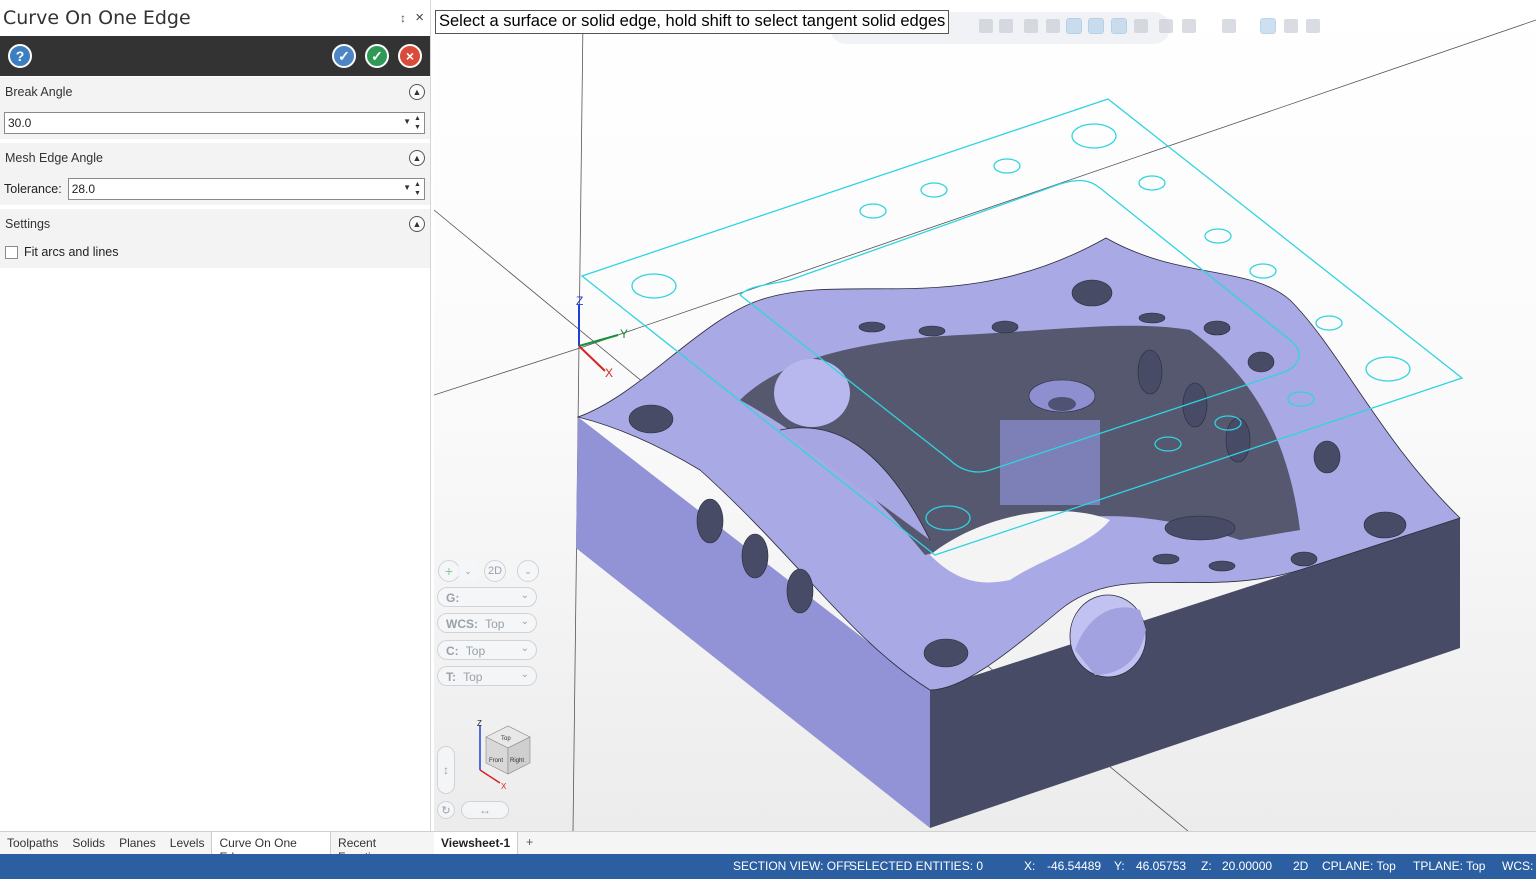 This screenshot has width=1536, height=879. What do you see at coordinates (215, 158) in the screenshot?
I see `mesh-edge-angle-header: Mesh Edge Angle ▲` at bounding box center [215, 158].